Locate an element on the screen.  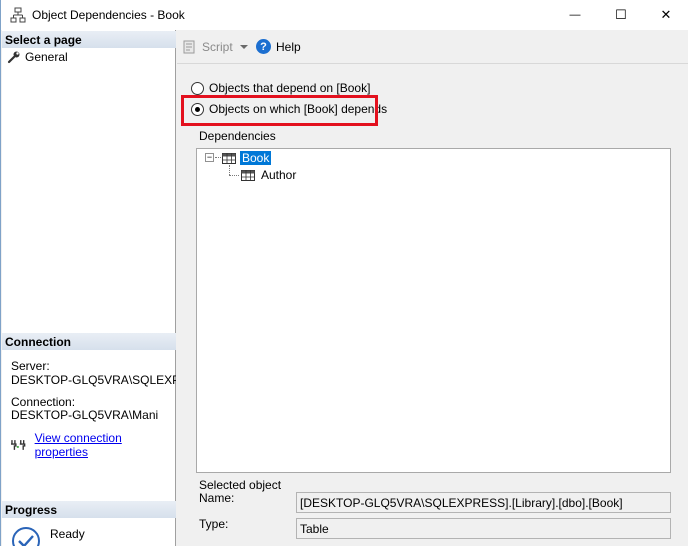
script-icon is located at coordinates (189, 47).